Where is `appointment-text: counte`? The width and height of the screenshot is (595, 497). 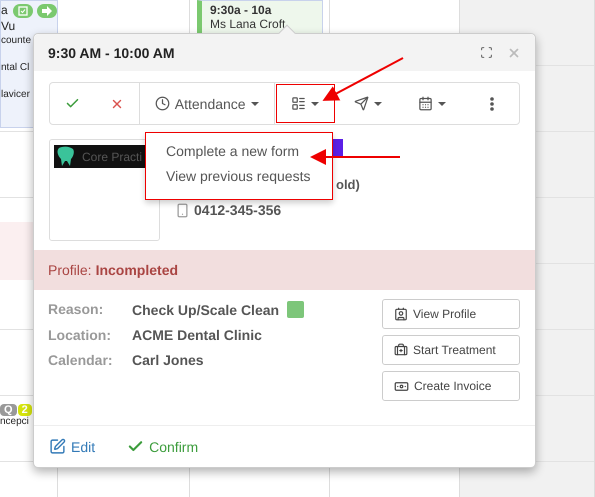 appointment-text: counte is located at coordinates (16, 40).